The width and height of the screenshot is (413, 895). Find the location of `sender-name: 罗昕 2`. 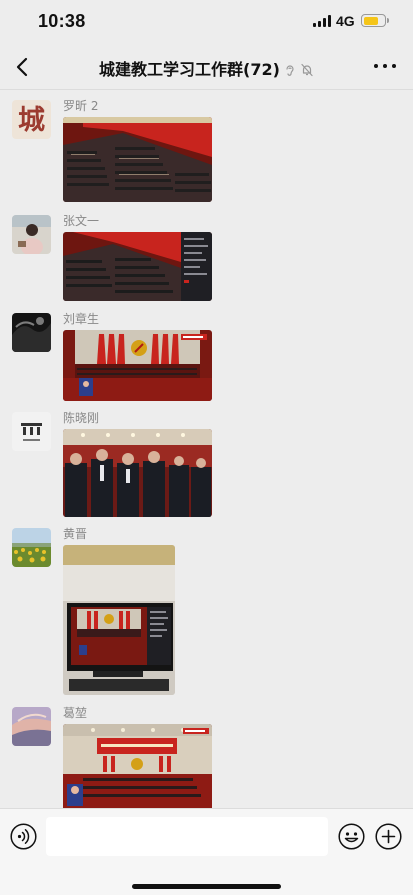

sender-name: 罗昕 2 is located at coordinates (81, 106).